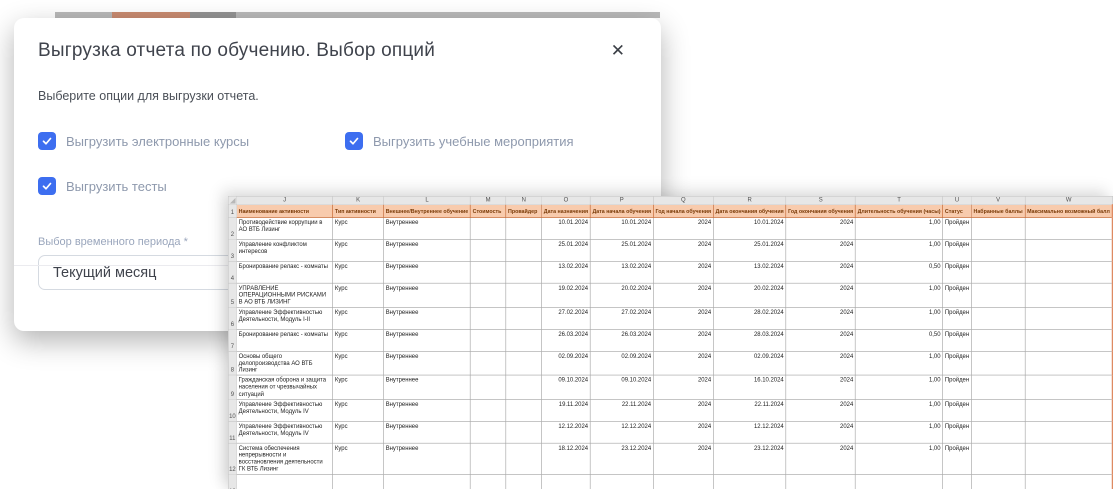  I want to click on column-letter-T: T, so click(899, 200).